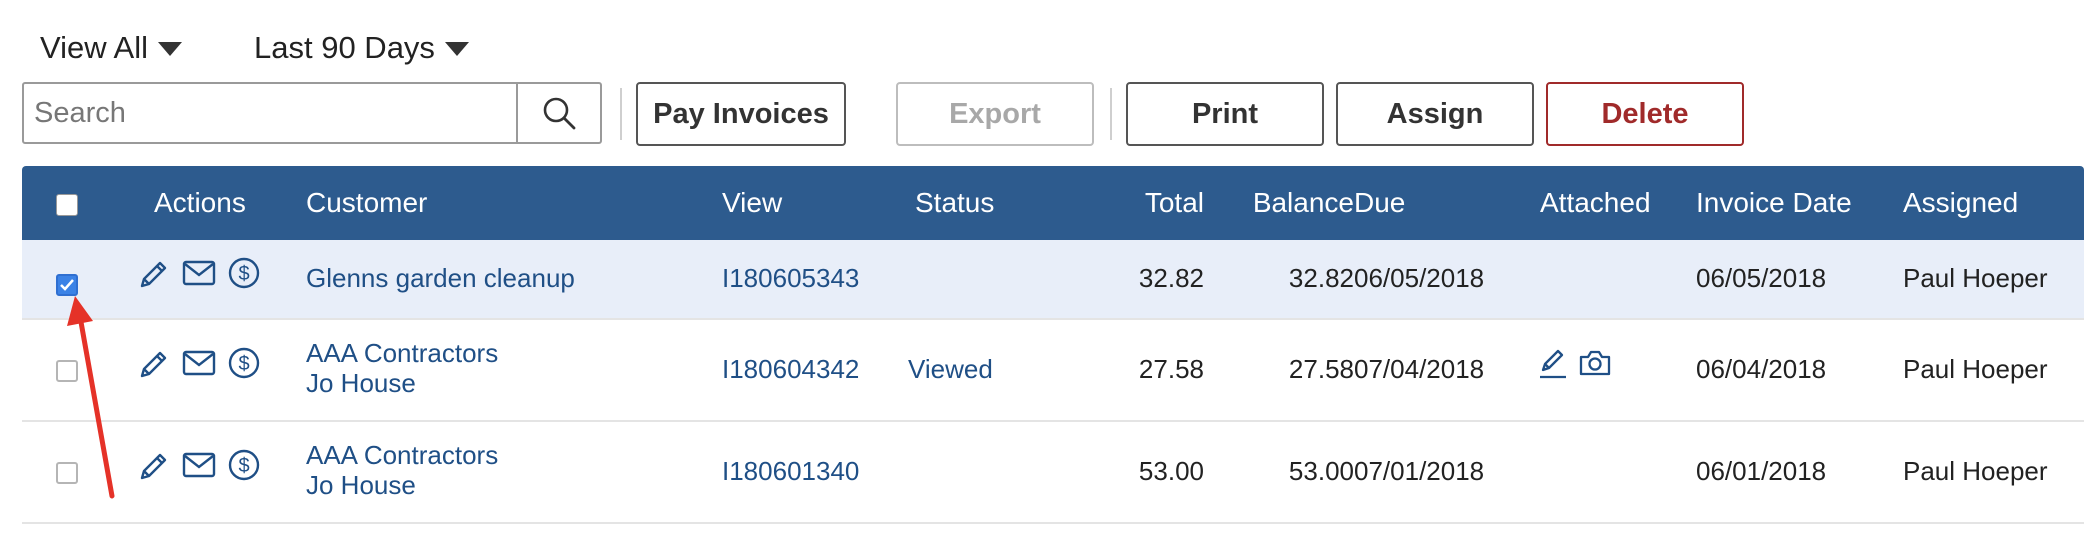  What do you see at coordinates (752, 203) in the screenshot?
I see `column-header-view: View` at bounding box center [752, 203].